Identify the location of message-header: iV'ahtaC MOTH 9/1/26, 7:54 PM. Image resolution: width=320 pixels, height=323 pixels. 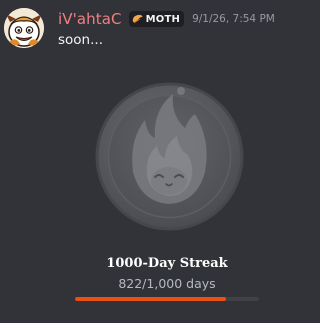
(166, 19).